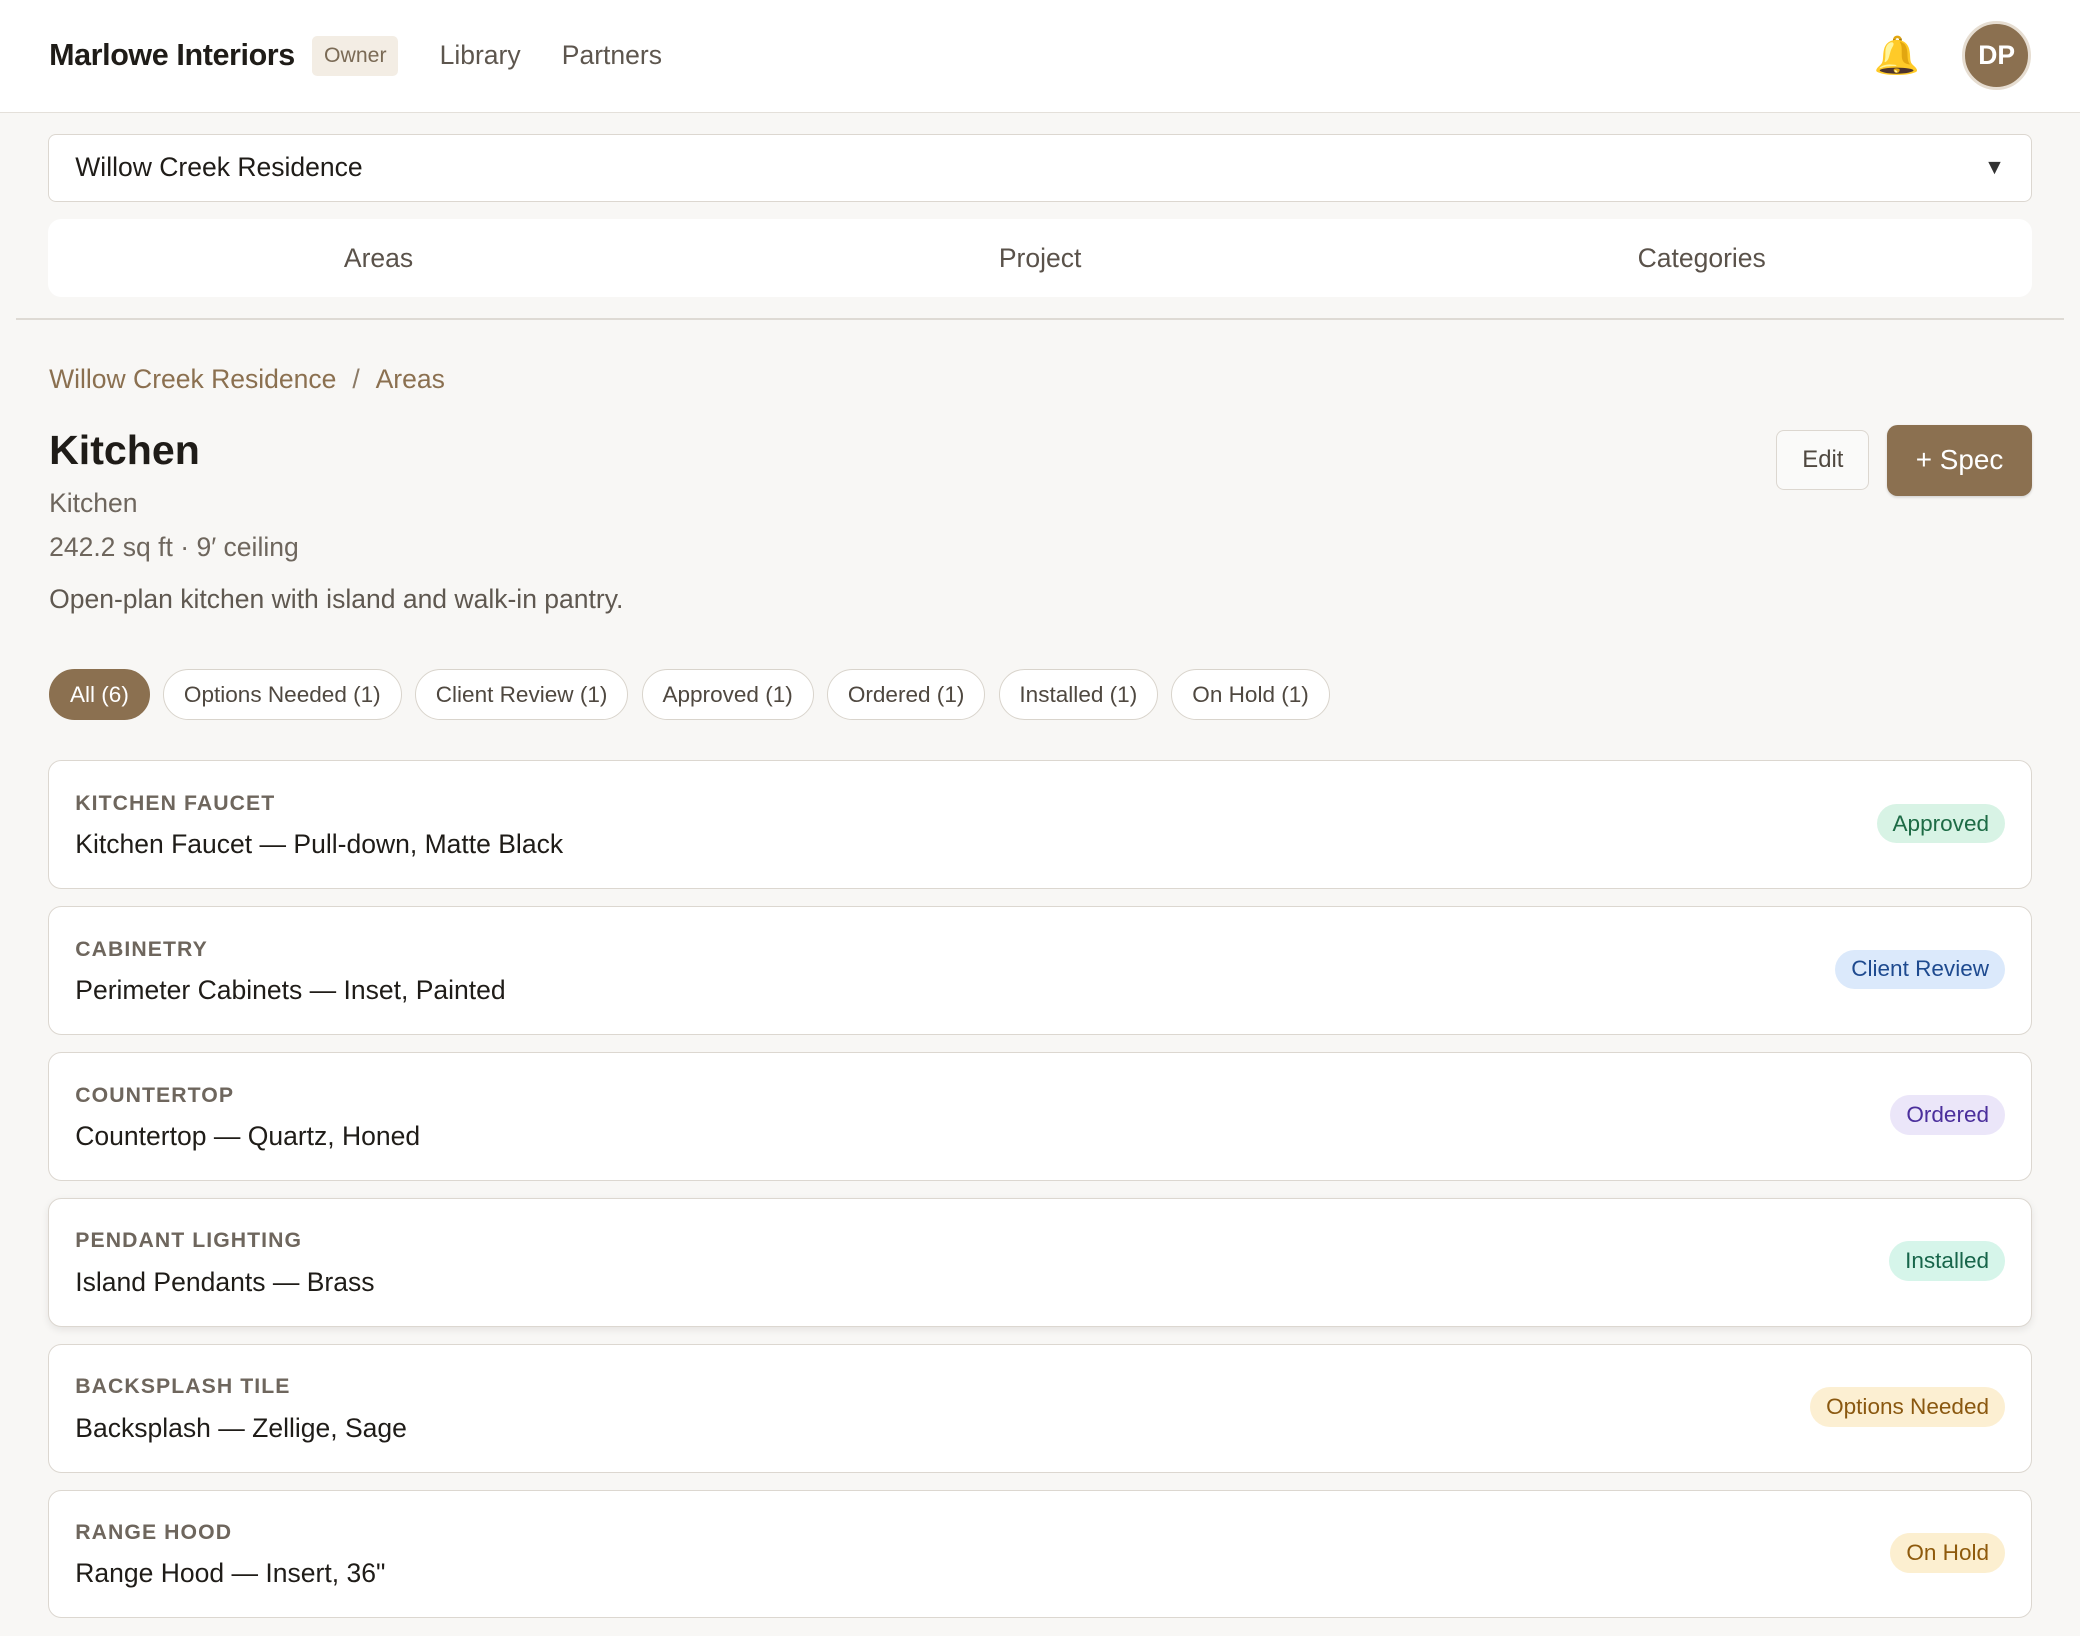  What do you see at coordinates (241, 1427) in the screenshot?
I see `spec-name: Backsplash — Zellige, Sage` at bounding box center [241, 1427].